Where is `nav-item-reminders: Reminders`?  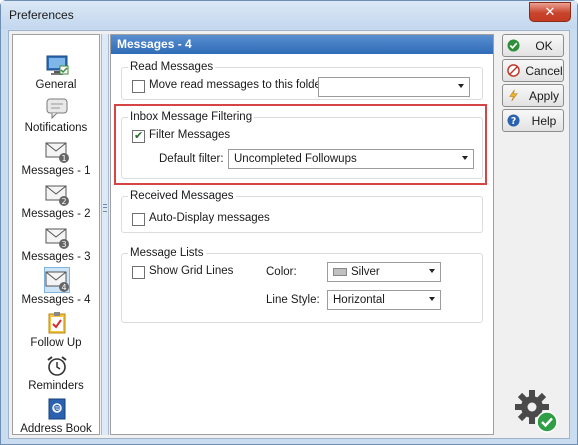
nav-item-reminders: Reminders is located at coordinates (56, 375).